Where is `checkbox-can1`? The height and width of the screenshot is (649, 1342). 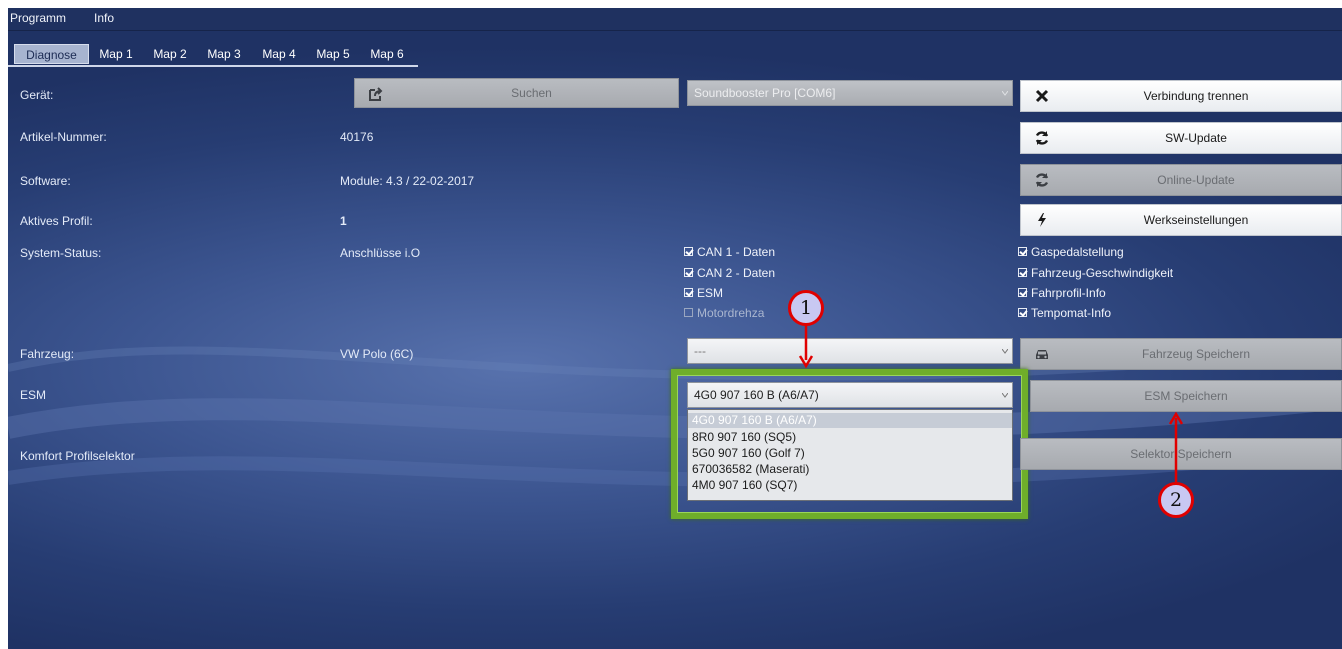
checkbox-can1 is located at coordinates (688, 251).